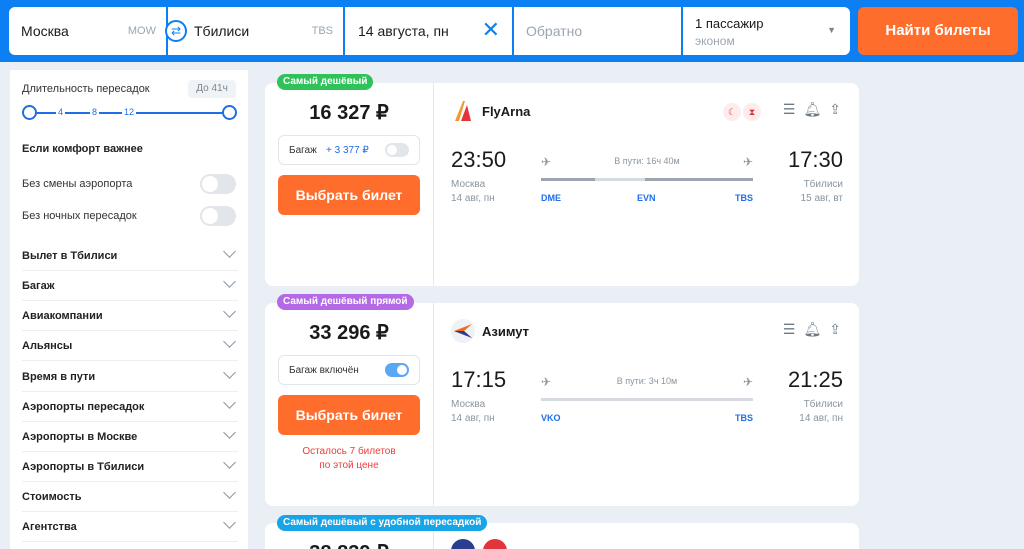  I want to click on filter-moscow-airports: Аэропорты в Москве, so click(130, 437).